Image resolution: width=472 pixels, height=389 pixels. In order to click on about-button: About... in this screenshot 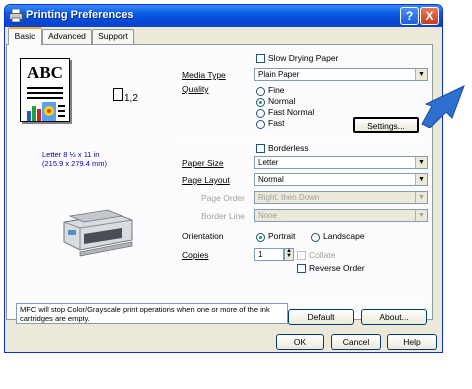, I will do `click(394, 317)`.